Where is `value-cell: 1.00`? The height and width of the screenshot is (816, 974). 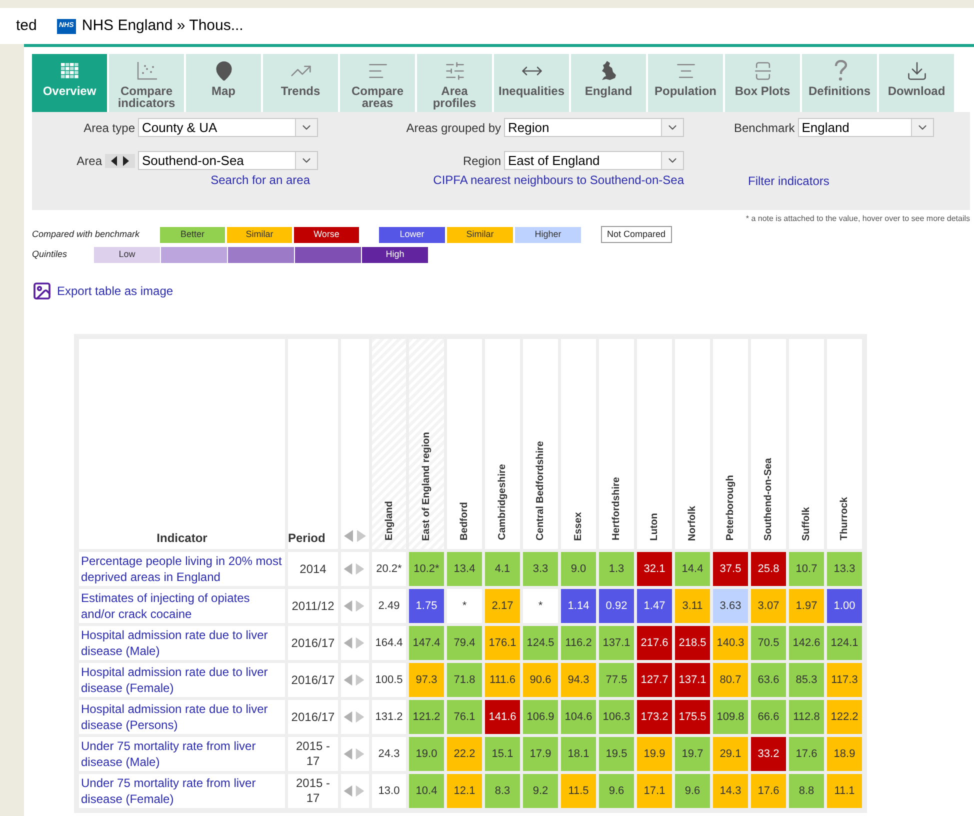
value-cell: 1.00 is located at coordinates (844, 606).